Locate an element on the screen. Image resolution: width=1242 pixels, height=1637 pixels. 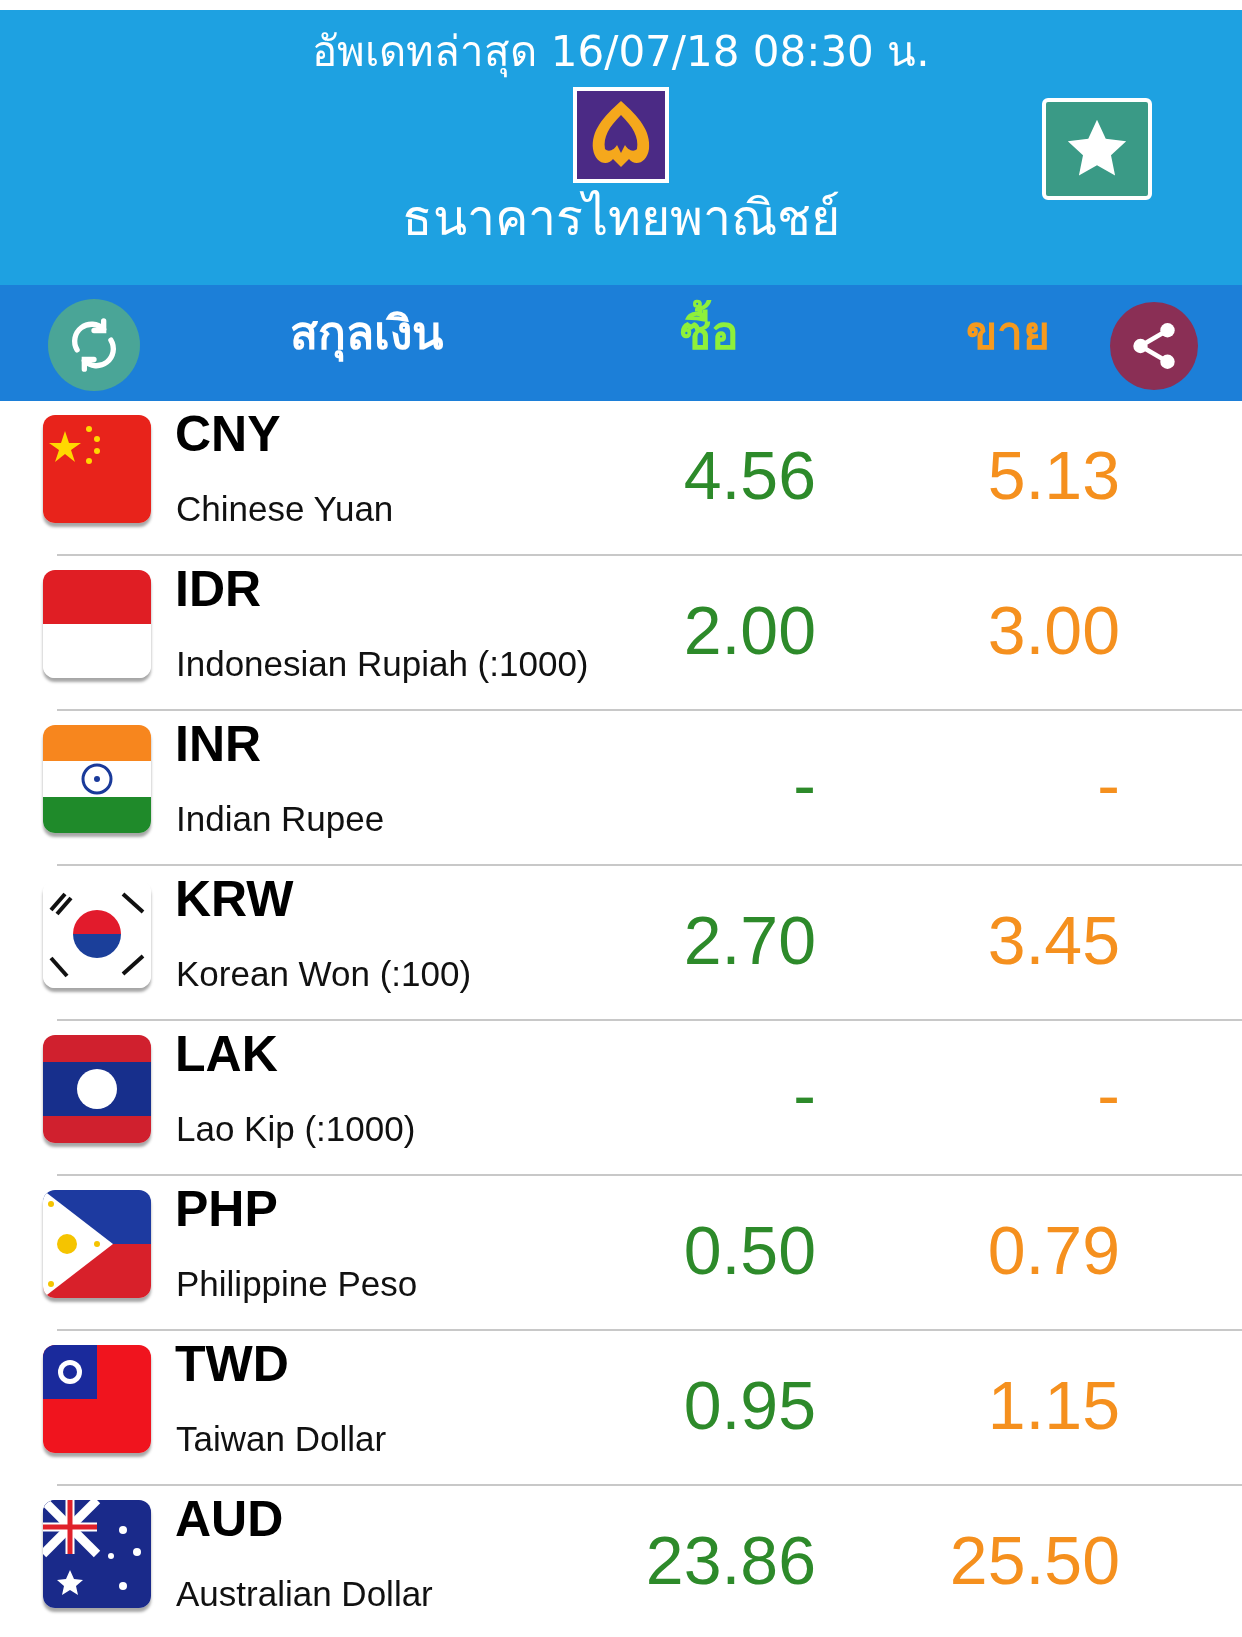
currency-code: INR is located at coordinates (218, 744).